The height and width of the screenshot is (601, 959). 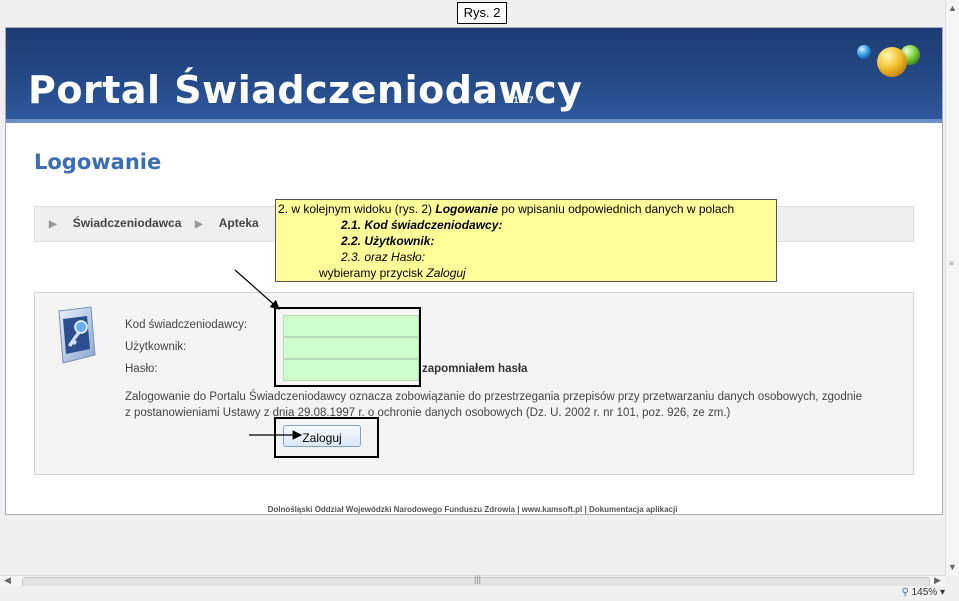 What do you see at coordinates (383, 257) in the screenshot?
I see `callout-line-4: 2.3. oraz Hasło:` at bounding box center [383, 257].